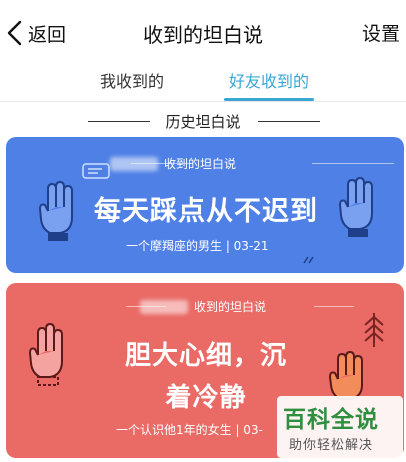  I want to click on speech-bubble-icon, so click(96, 171).